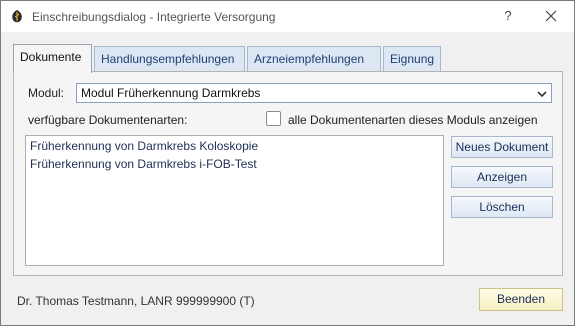  Describe the element at coordinates (136, 301) in the screenshot. I see `user-info: Dr. Thomas Testmann, LANR 999999900 (T)` at that location.